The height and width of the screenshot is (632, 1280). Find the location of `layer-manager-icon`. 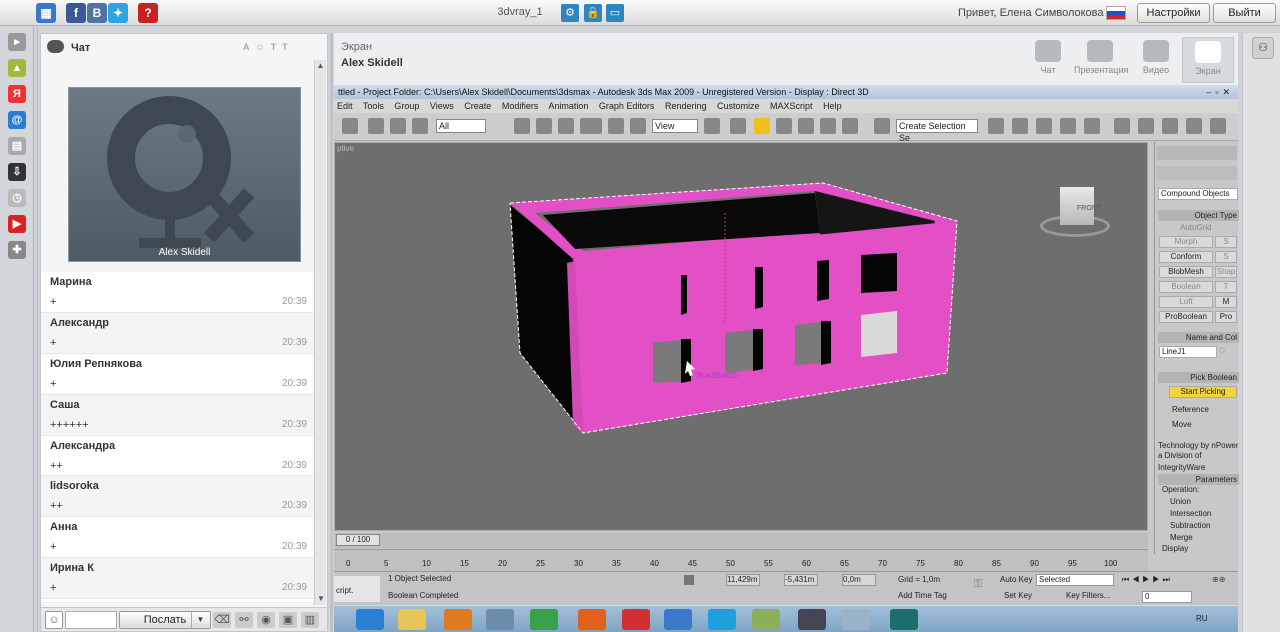

layer-manager-icon is located at coordinates (1044, 126).